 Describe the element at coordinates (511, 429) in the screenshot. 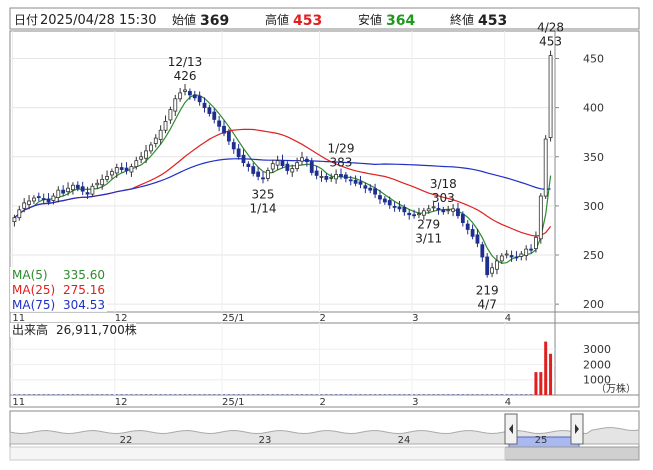

I see `navigator-left-handle` at that location.